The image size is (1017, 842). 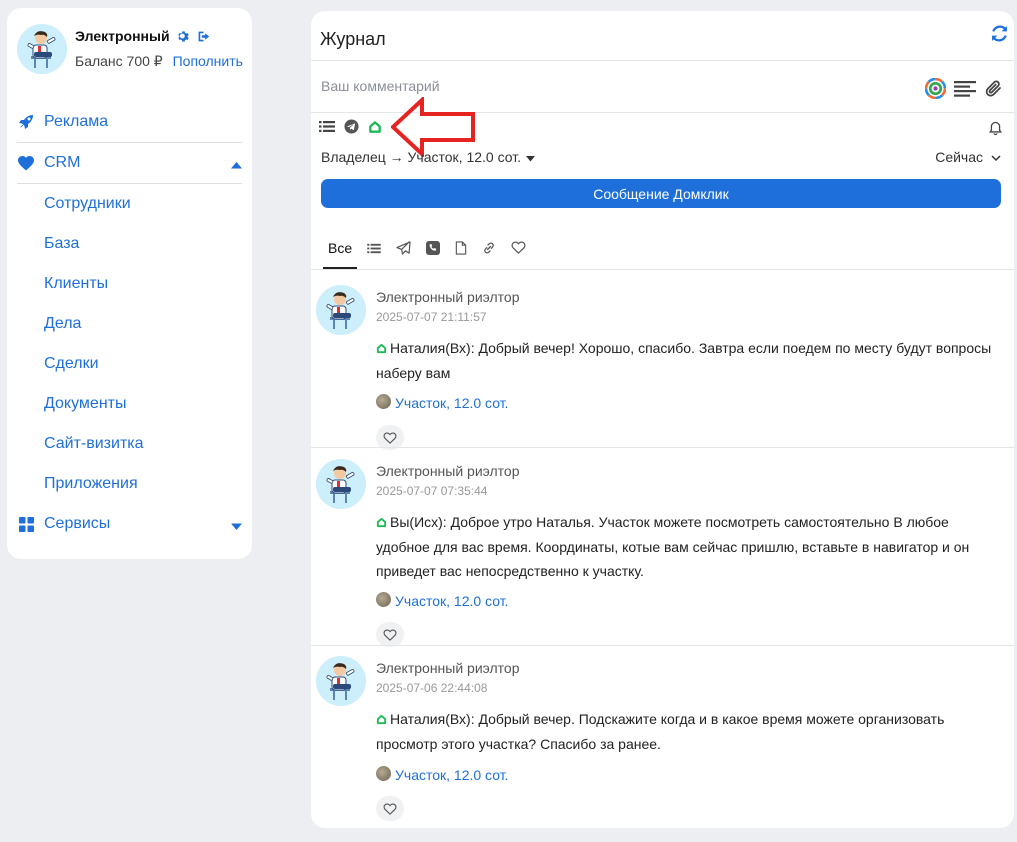 I want to click on route-label: Владелец → Участок, 12.0 сот., so click(x=421, y=157).